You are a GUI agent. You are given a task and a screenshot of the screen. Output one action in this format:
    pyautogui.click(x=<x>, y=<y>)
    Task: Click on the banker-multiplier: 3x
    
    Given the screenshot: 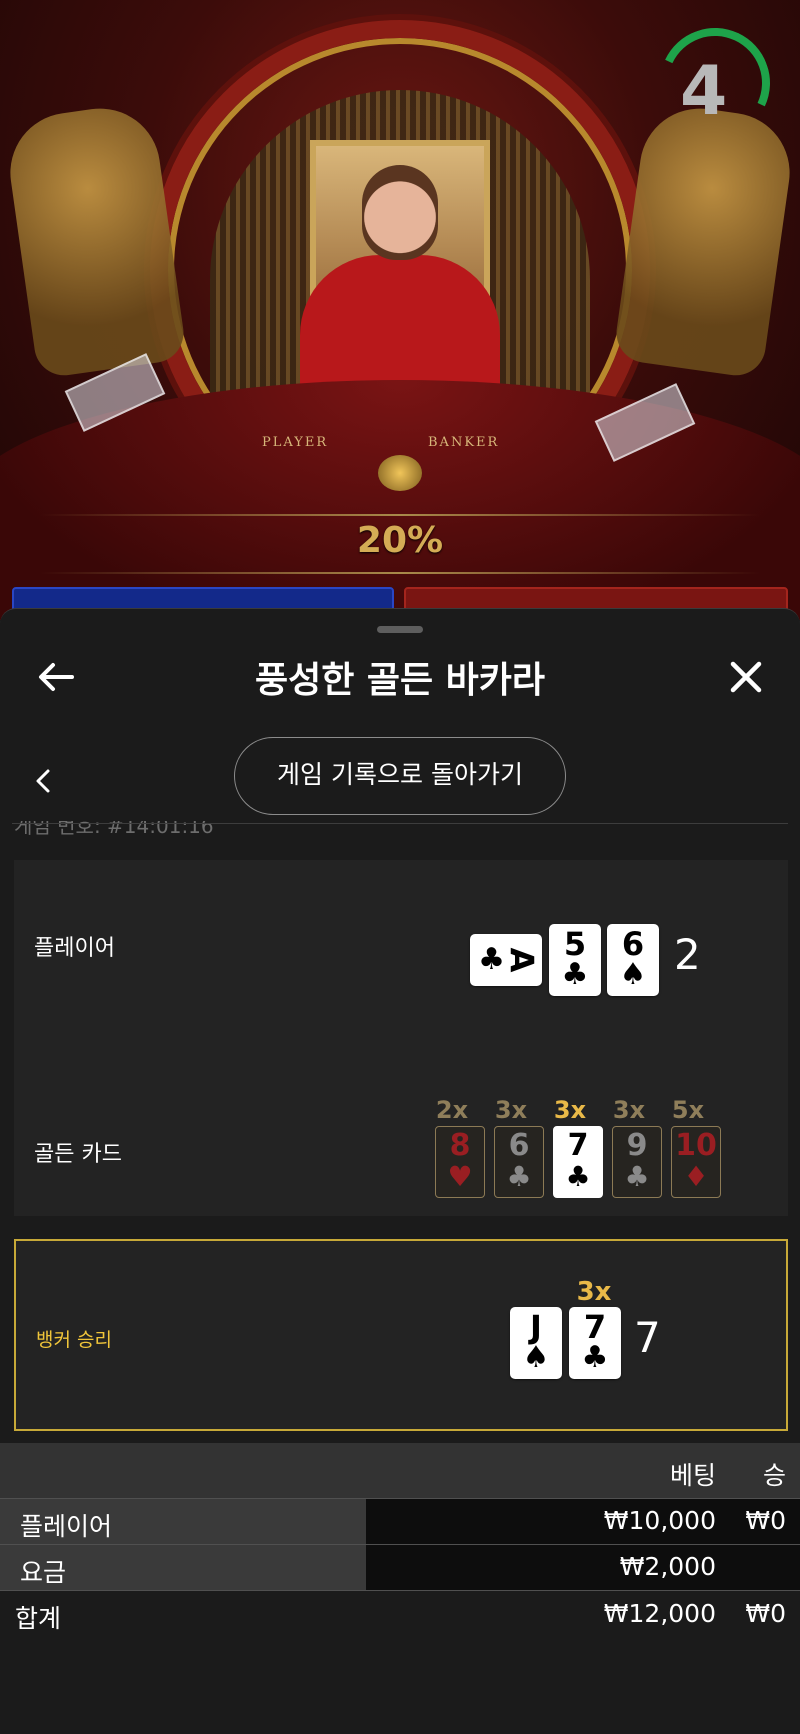 What is the action you would take?
    pyautogui.click(x=594, y=1292)
    